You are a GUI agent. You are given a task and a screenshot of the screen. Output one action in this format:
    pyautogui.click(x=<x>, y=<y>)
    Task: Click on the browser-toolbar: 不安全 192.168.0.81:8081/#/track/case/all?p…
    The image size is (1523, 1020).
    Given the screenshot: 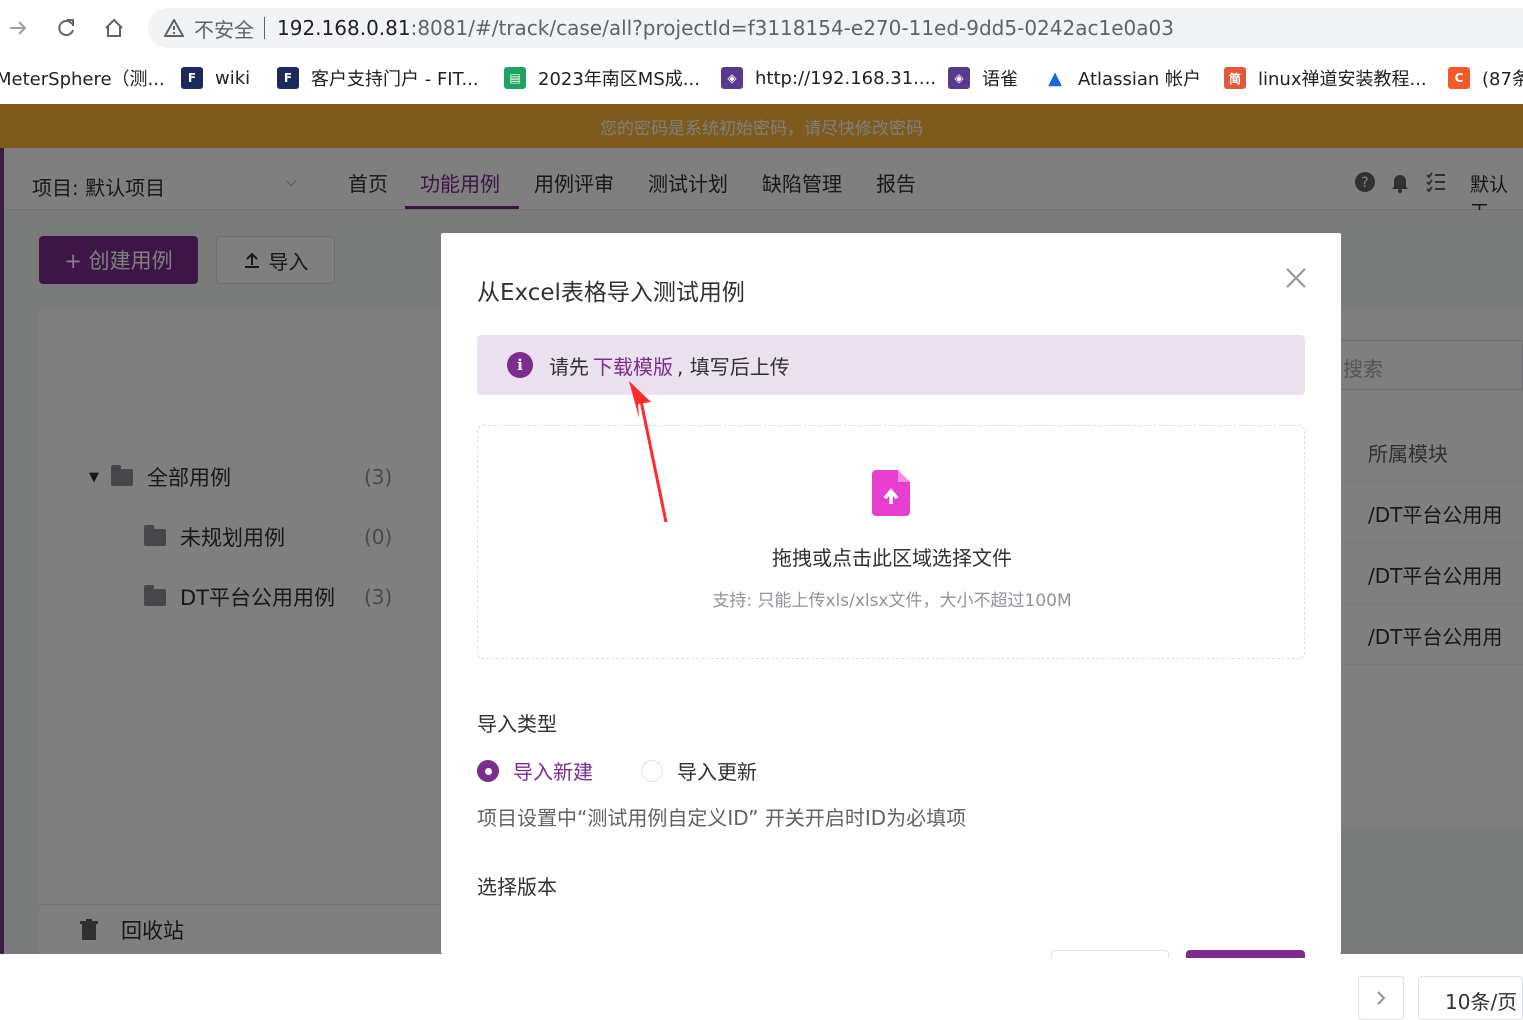 What is the action you would take?
    pyautogui.click(x=761, y=28)
    